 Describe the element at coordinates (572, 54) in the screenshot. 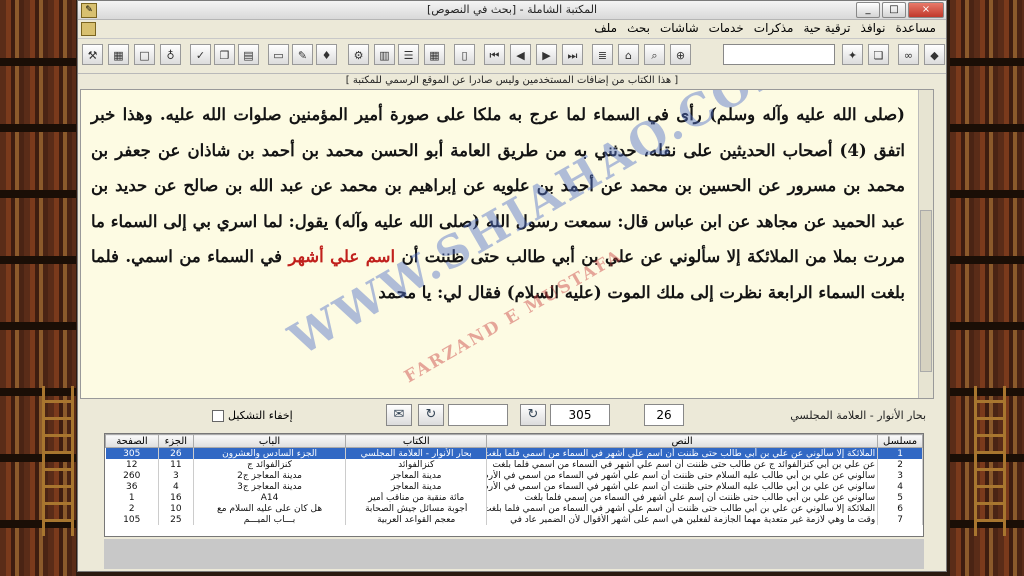

I see `last-page-icon: ⏭` at that location.